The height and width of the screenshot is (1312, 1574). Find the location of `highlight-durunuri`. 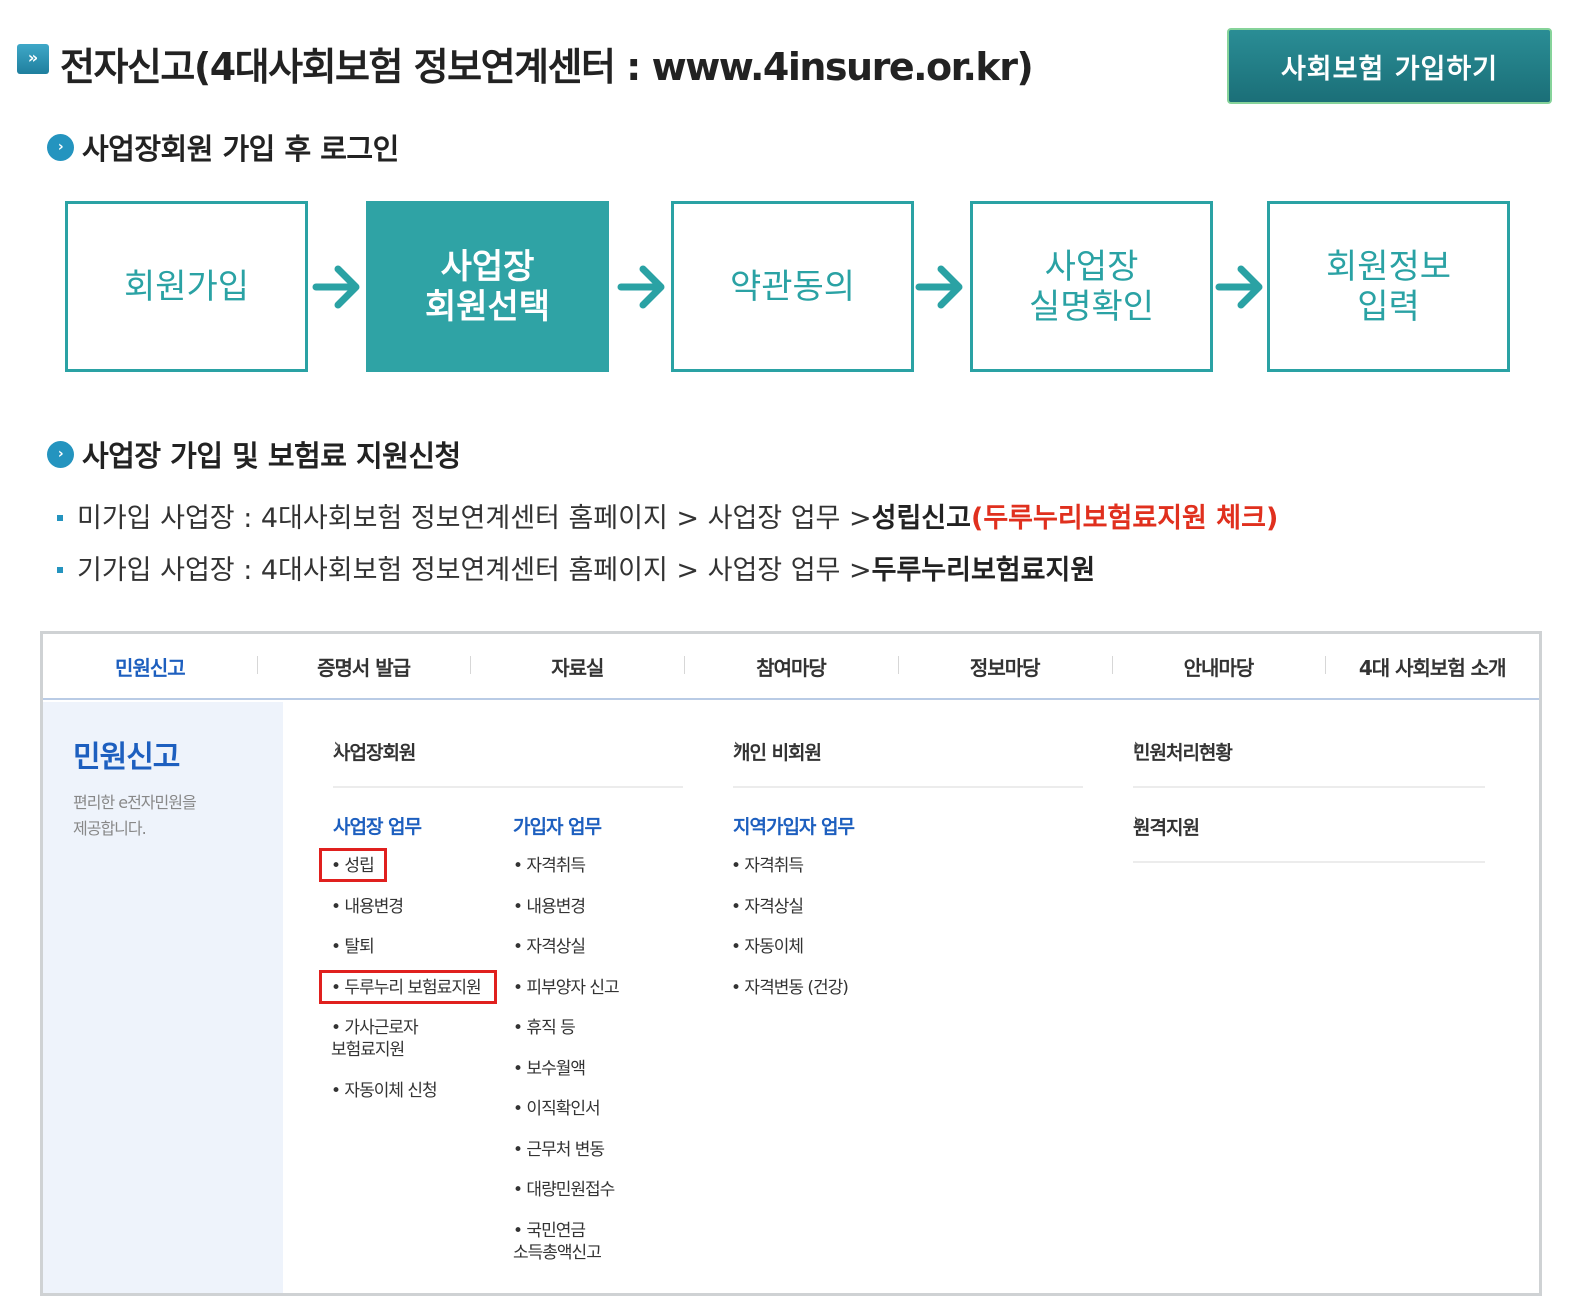

highlight-durunuri is located at coordinates (408, 987).